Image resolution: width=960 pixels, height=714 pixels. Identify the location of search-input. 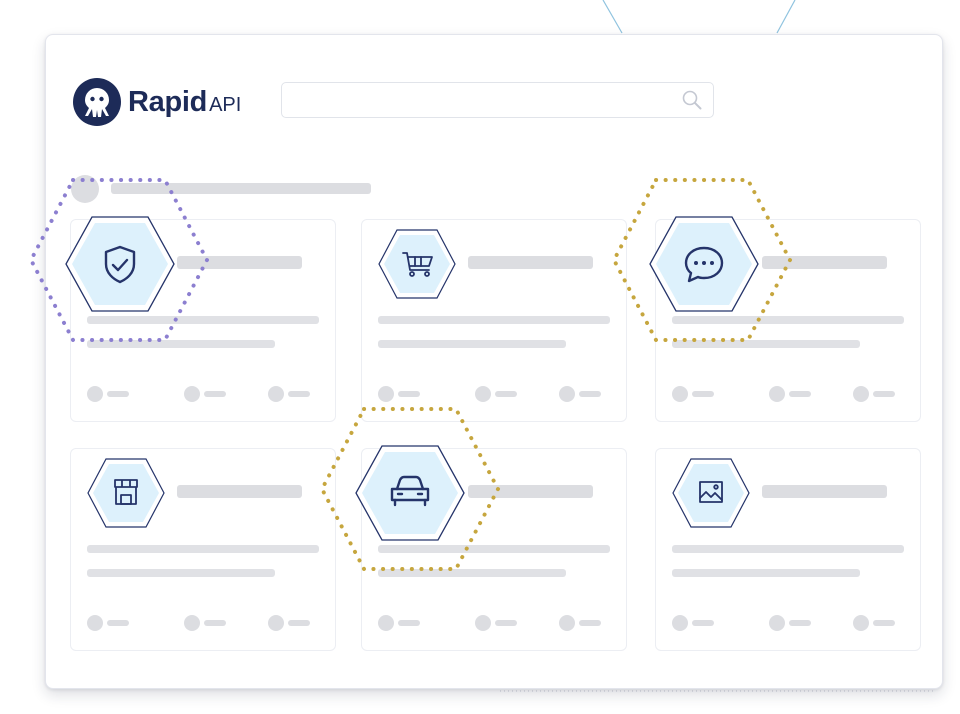
(477, 99).